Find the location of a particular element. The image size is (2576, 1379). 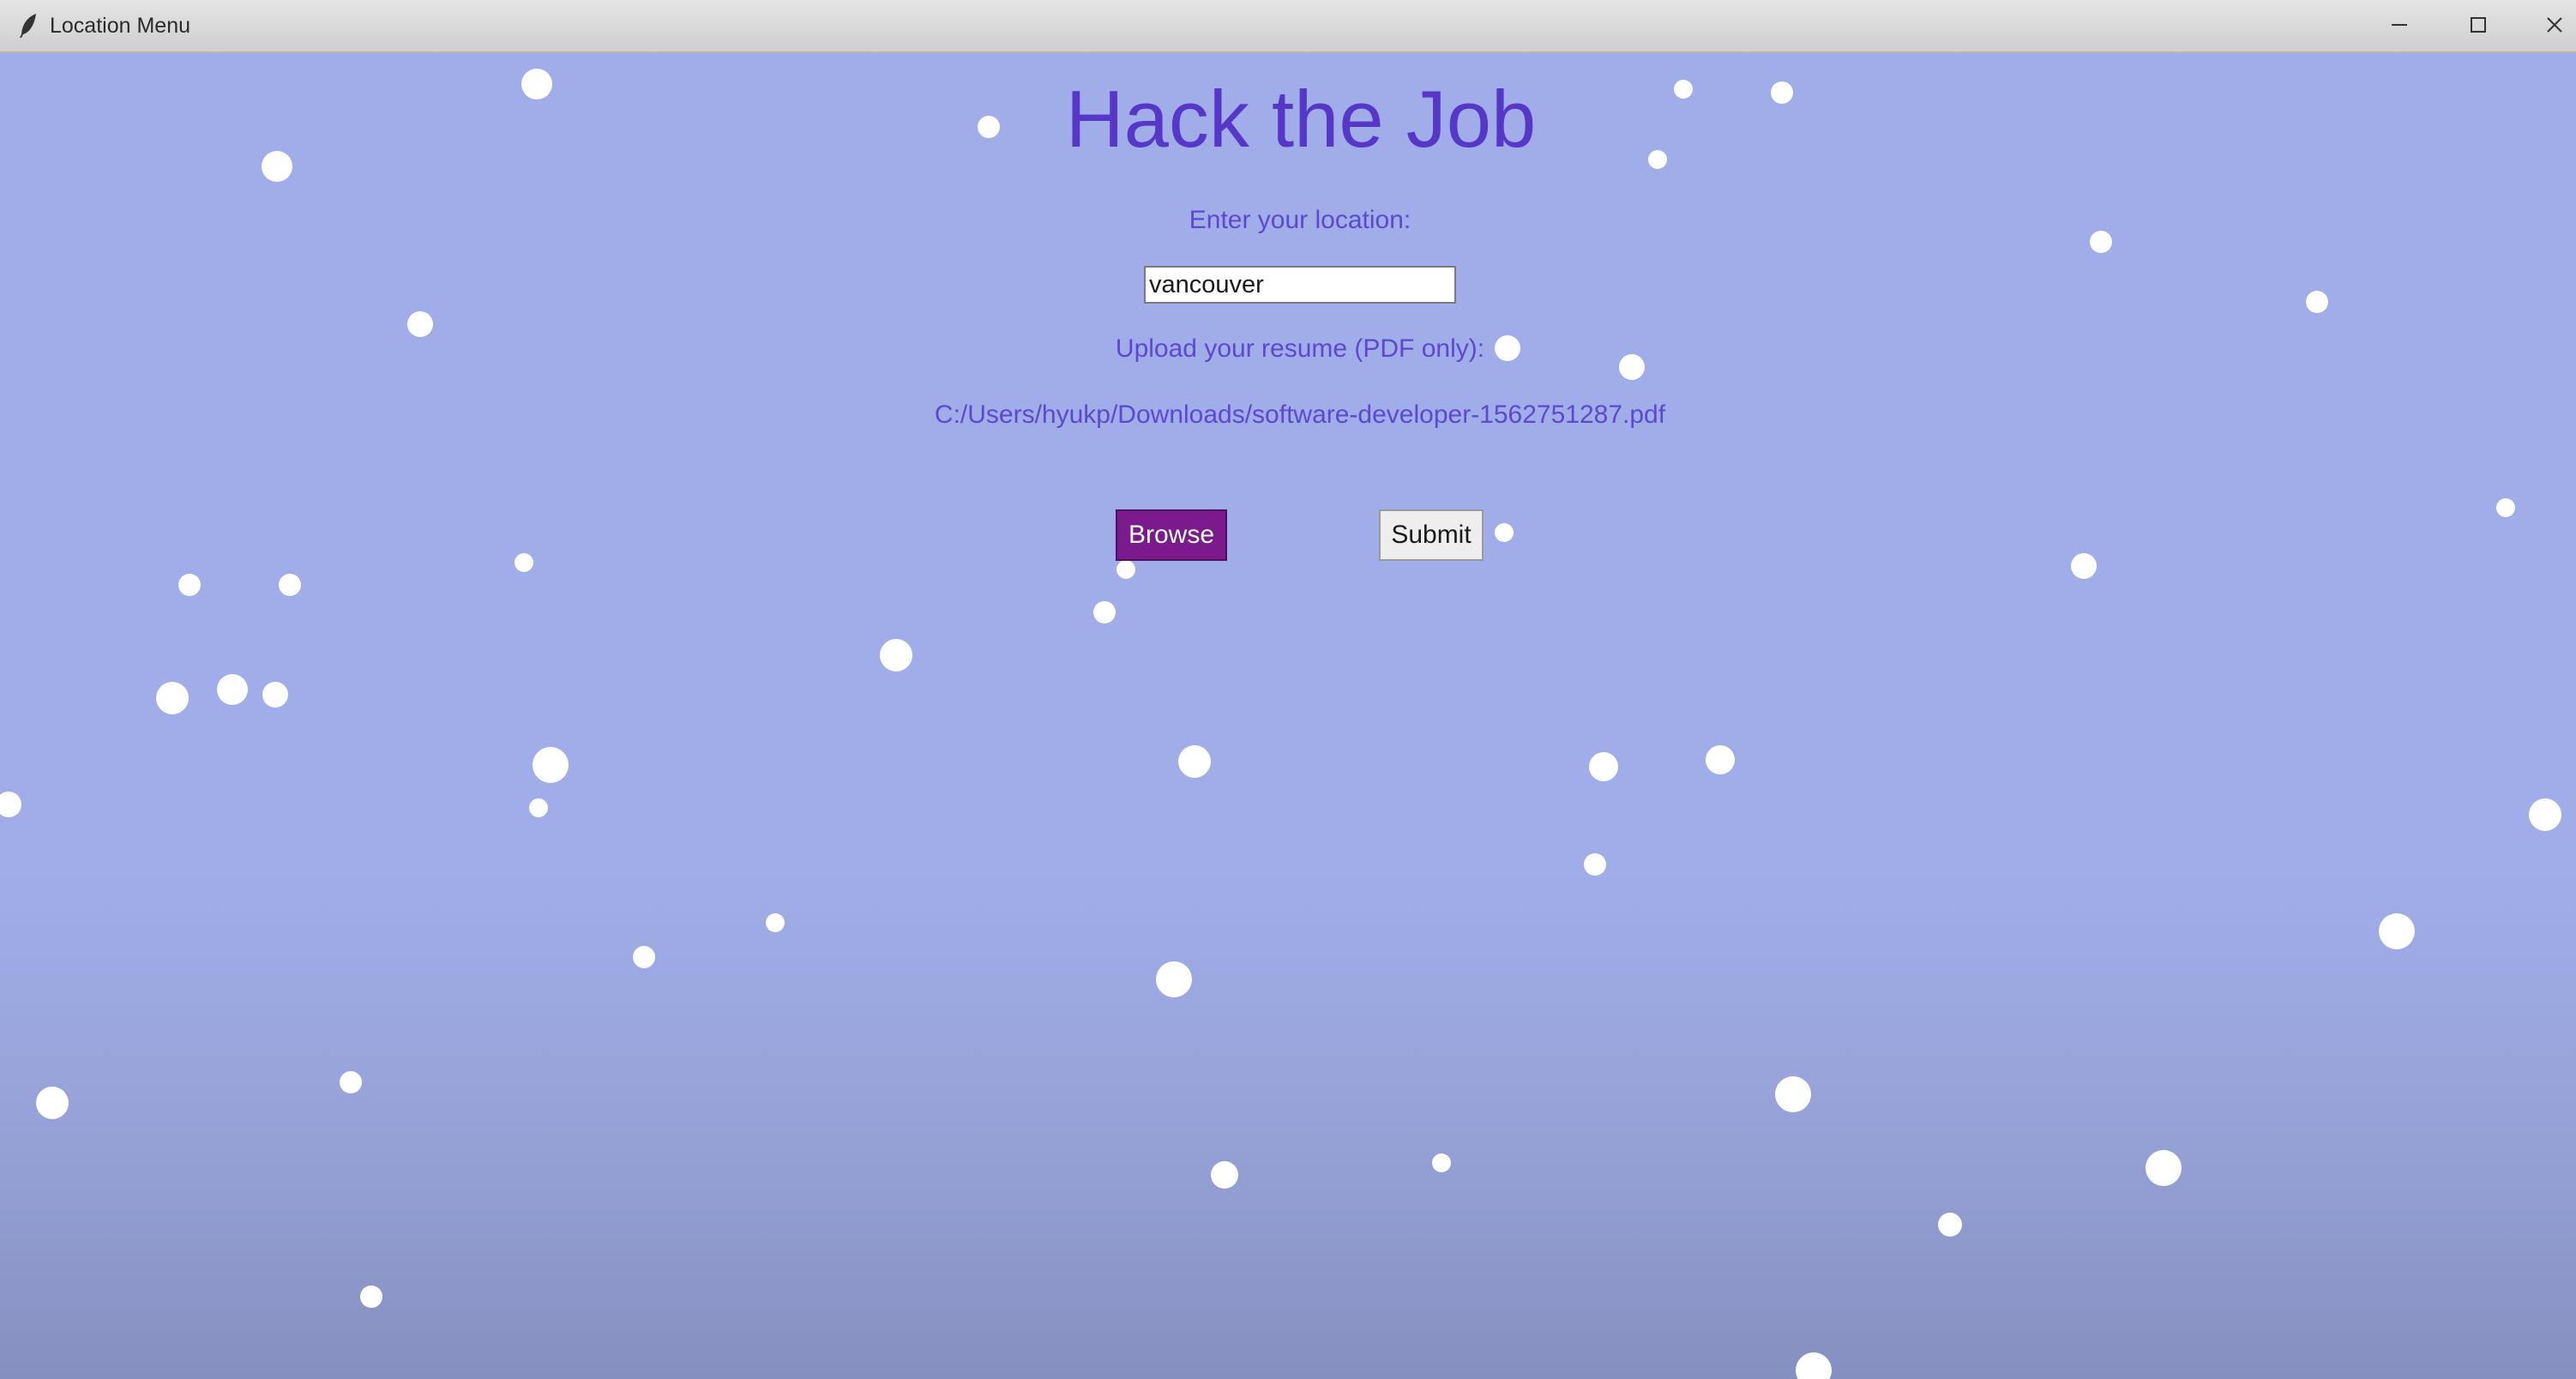

title-bar: Location Menu is located at coordinates (1288, 26).